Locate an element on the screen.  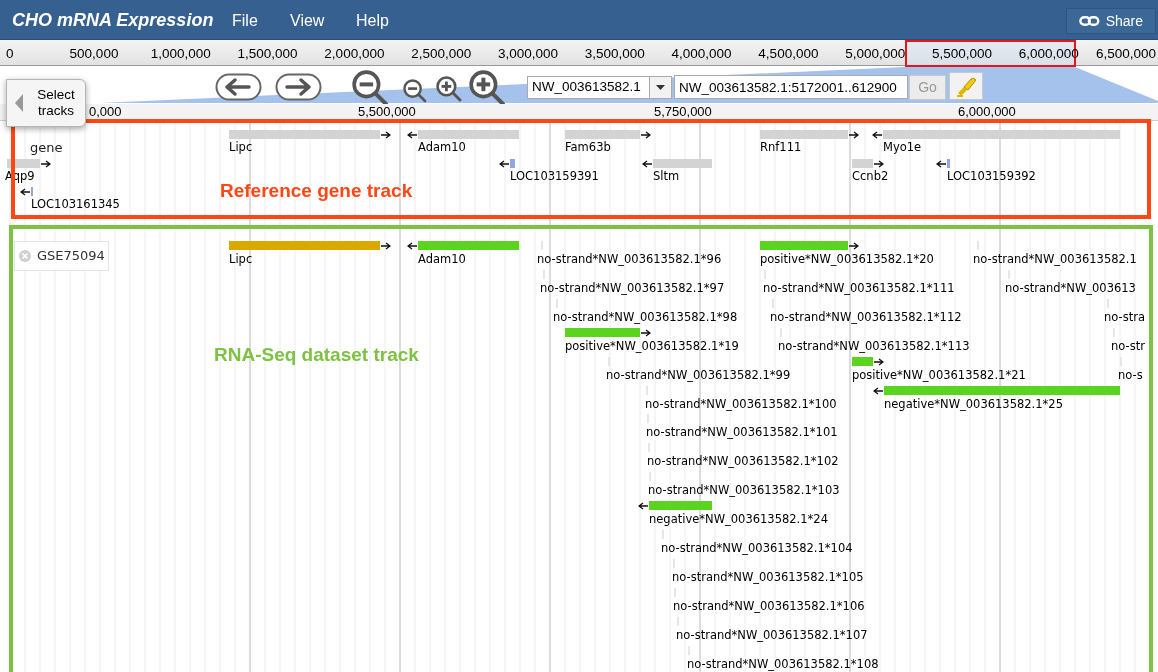
feature-label: no-strand*NW_003613582.1*106 is located at coordinates (769, 606).